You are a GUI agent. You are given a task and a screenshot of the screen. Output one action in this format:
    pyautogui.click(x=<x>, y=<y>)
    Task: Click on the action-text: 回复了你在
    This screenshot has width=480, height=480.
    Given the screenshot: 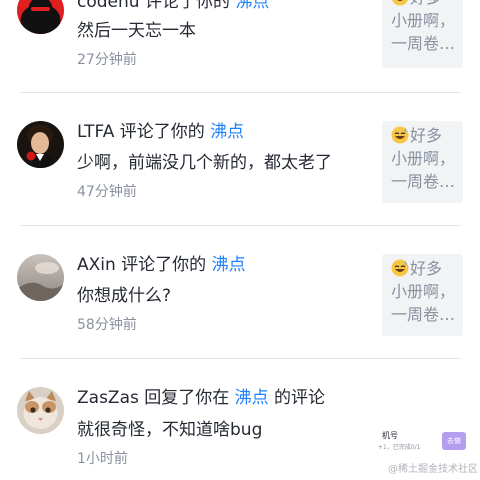 What is the action you would take?
    pyautogui.click(x=186, y=398)
    